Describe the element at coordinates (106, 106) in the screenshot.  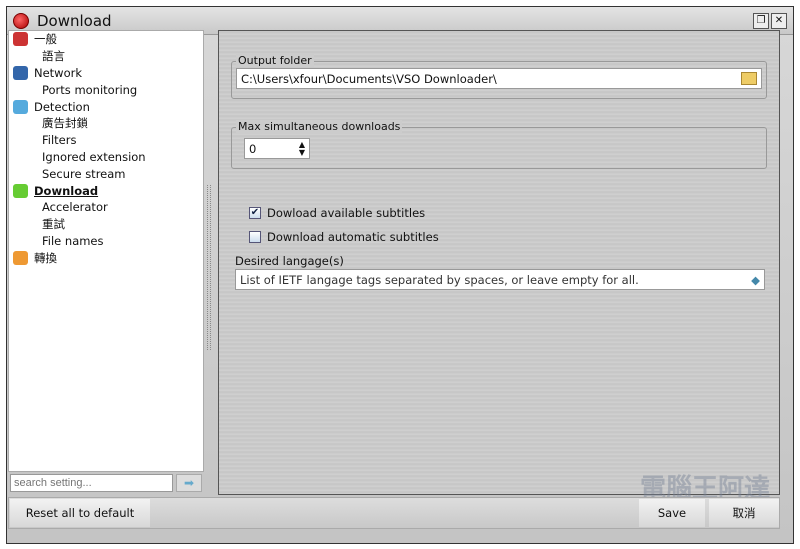
I see `tree-item: Detection` at that location.